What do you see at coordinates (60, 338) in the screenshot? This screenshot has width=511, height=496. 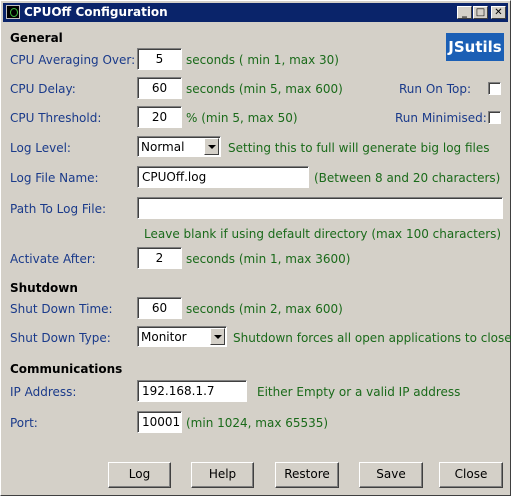 I see `shutdown-type-label: Shut Down Type:` at bounding box center [60, 338].